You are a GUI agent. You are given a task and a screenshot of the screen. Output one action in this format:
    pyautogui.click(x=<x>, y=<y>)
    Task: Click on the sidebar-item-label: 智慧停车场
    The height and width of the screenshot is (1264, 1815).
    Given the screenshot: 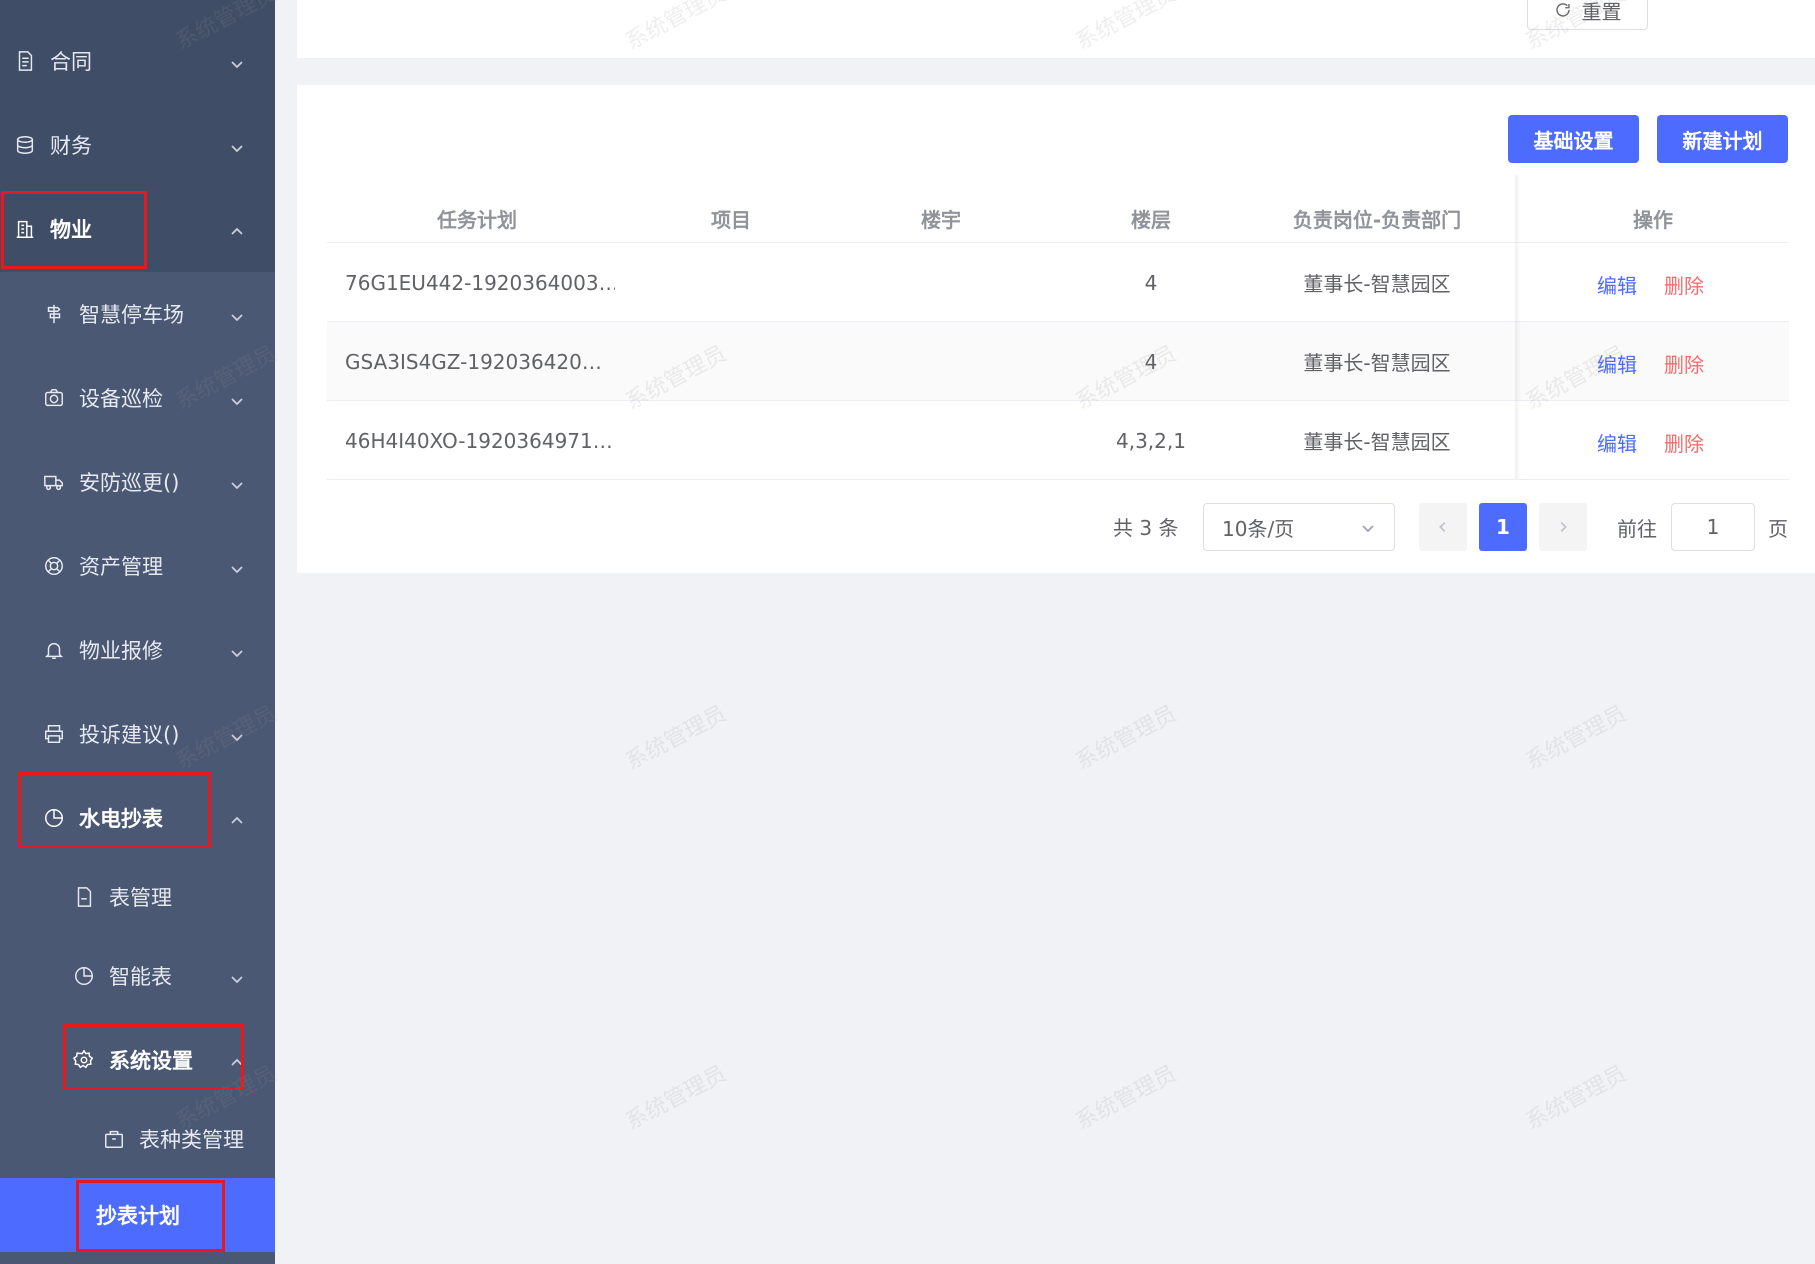 What is the action you would take?
    pyautogui.click(x=131, y=315)
    